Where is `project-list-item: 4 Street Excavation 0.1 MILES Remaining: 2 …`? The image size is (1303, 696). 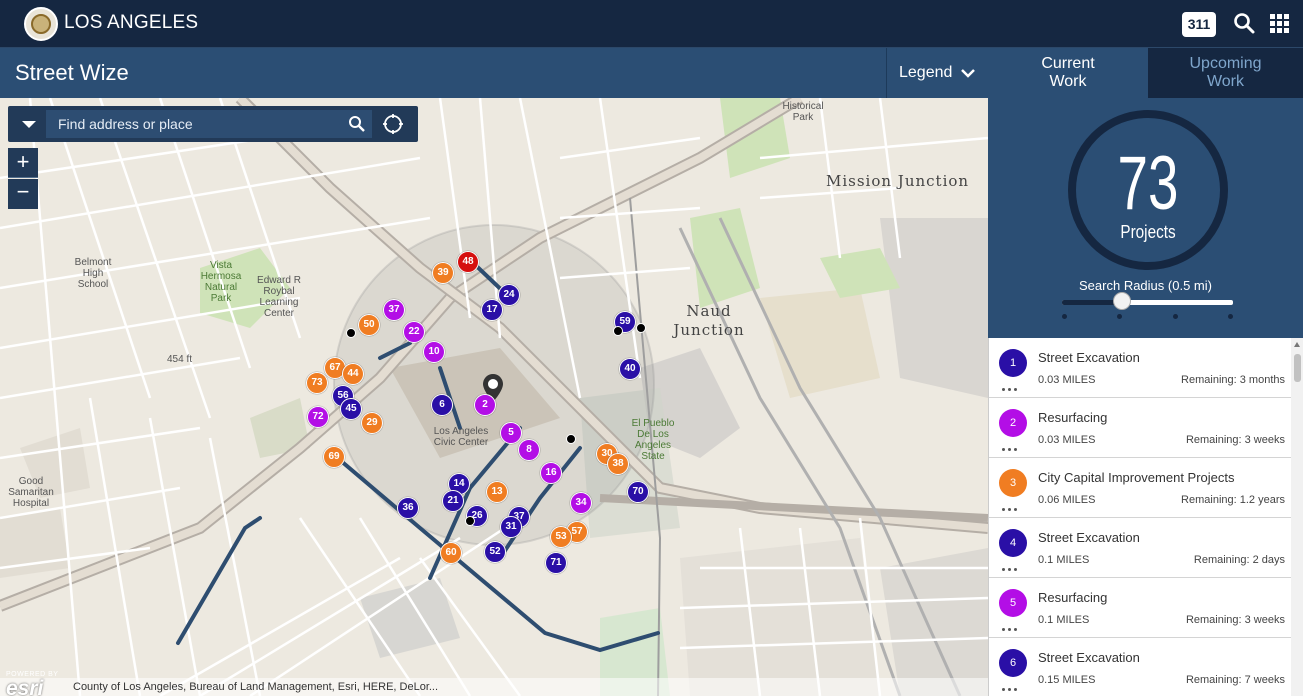
project-list-item: 4 Street Excavation 0.1 MILES Remaining: 2 … is located at coordinates (1140, 548).